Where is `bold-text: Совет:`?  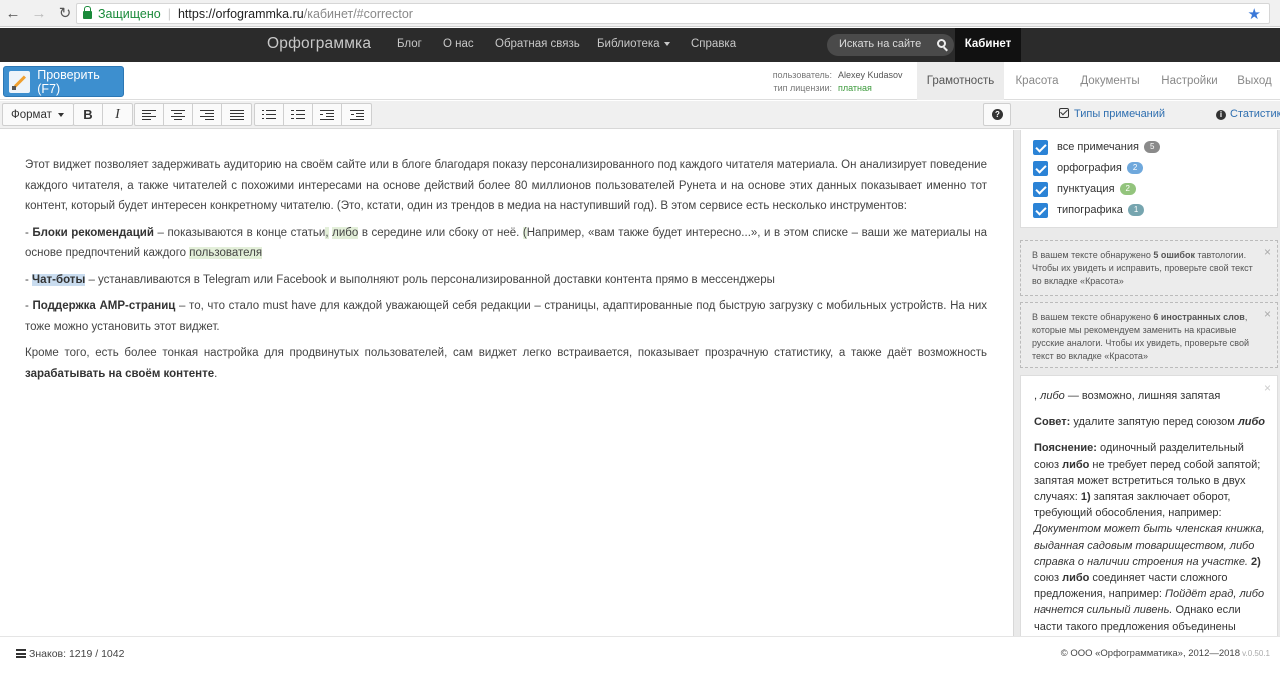 bold-text: Совет: is located at coordinates (1052, 422).